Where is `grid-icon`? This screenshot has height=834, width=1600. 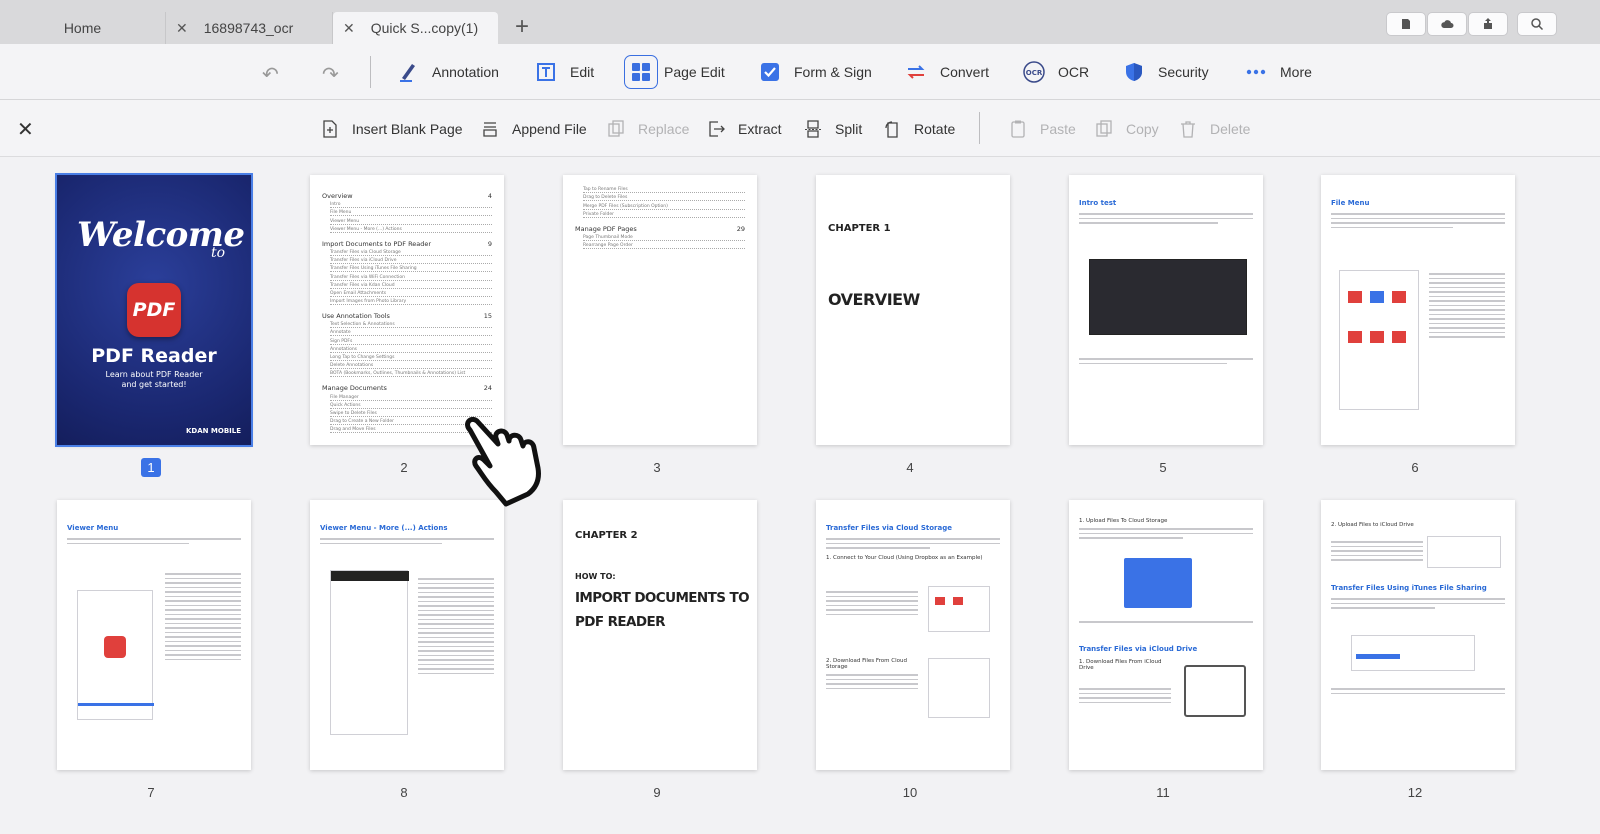
grid-icon is located at coordinates (641, 72).